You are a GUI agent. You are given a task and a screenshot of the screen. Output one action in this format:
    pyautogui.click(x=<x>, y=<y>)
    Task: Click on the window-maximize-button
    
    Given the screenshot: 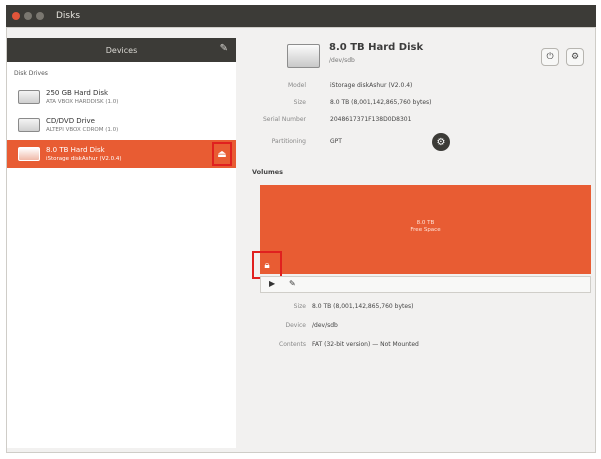 What is the action you would take?
    pyautogui.click(x=40, y=16)
    